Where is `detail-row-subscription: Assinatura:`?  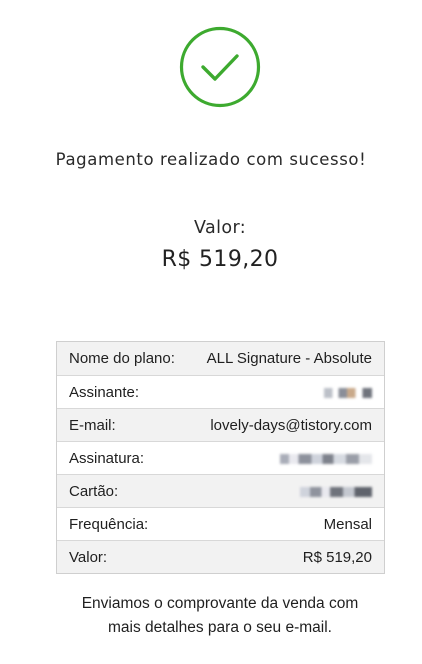
detail-row-subscription: Assinatura: is located at coordinates (220, 457).